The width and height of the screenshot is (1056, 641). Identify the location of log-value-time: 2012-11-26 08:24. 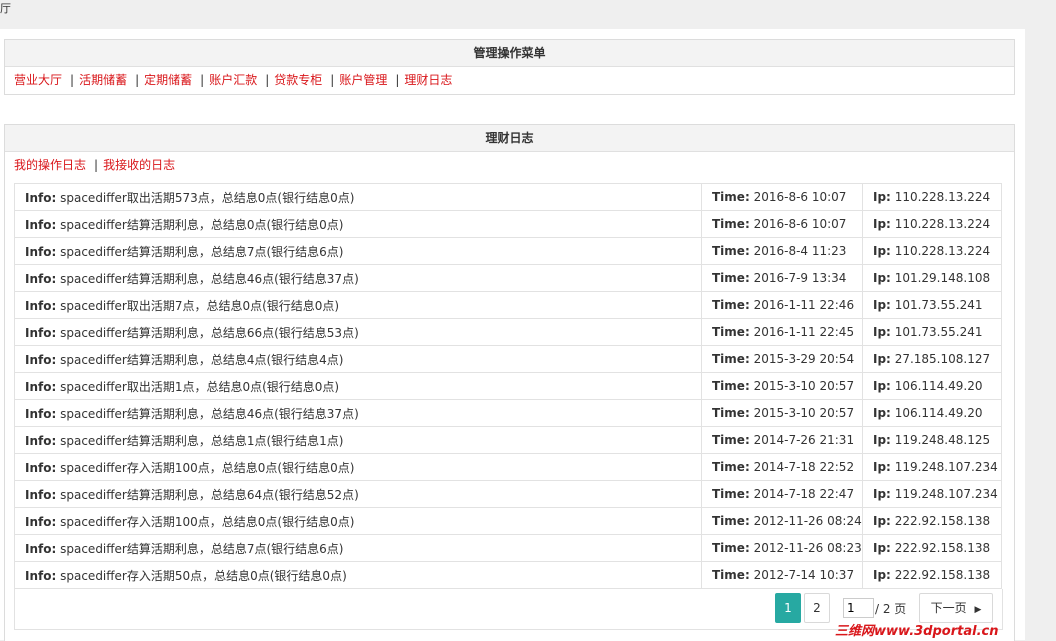
(807, 521).